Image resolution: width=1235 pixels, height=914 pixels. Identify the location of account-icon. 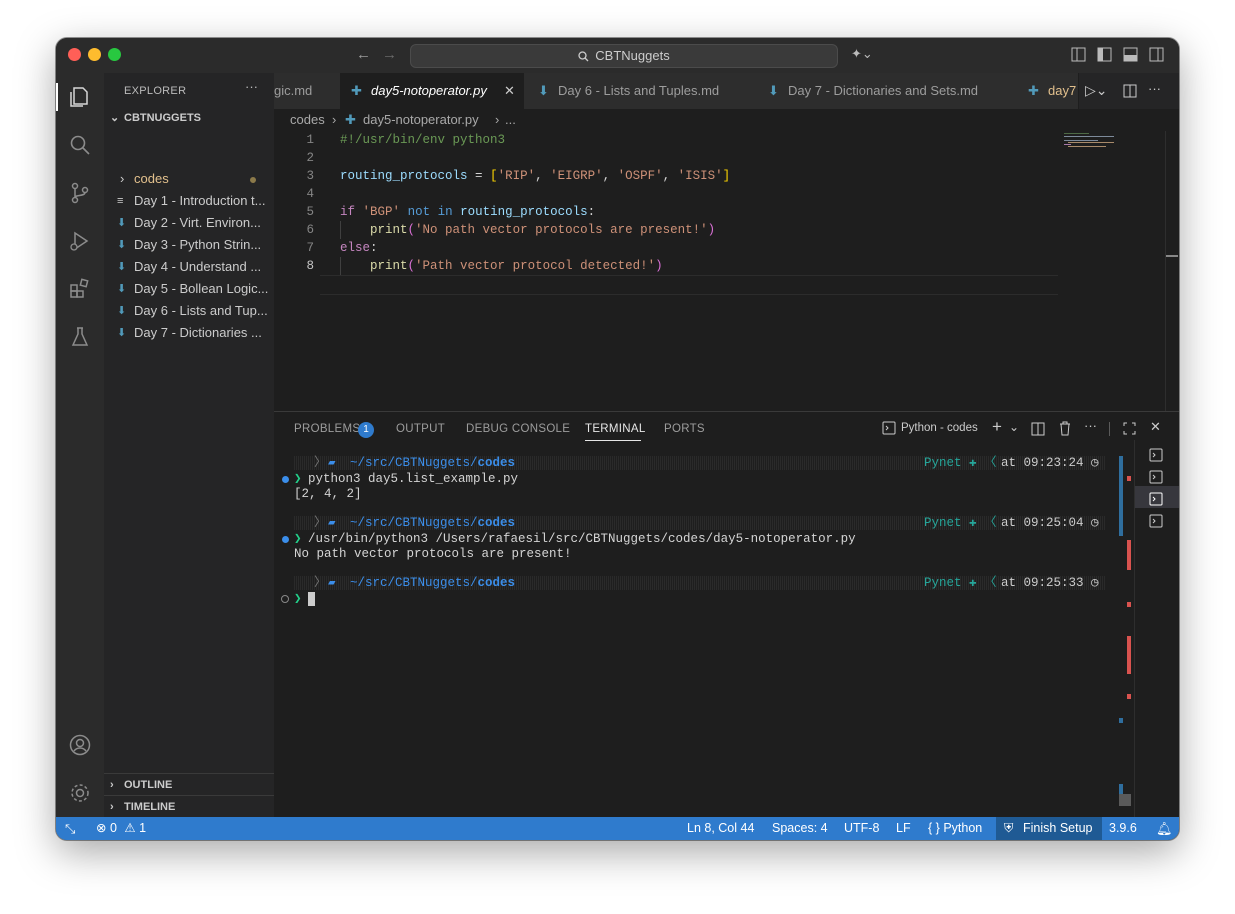
(80, 745).